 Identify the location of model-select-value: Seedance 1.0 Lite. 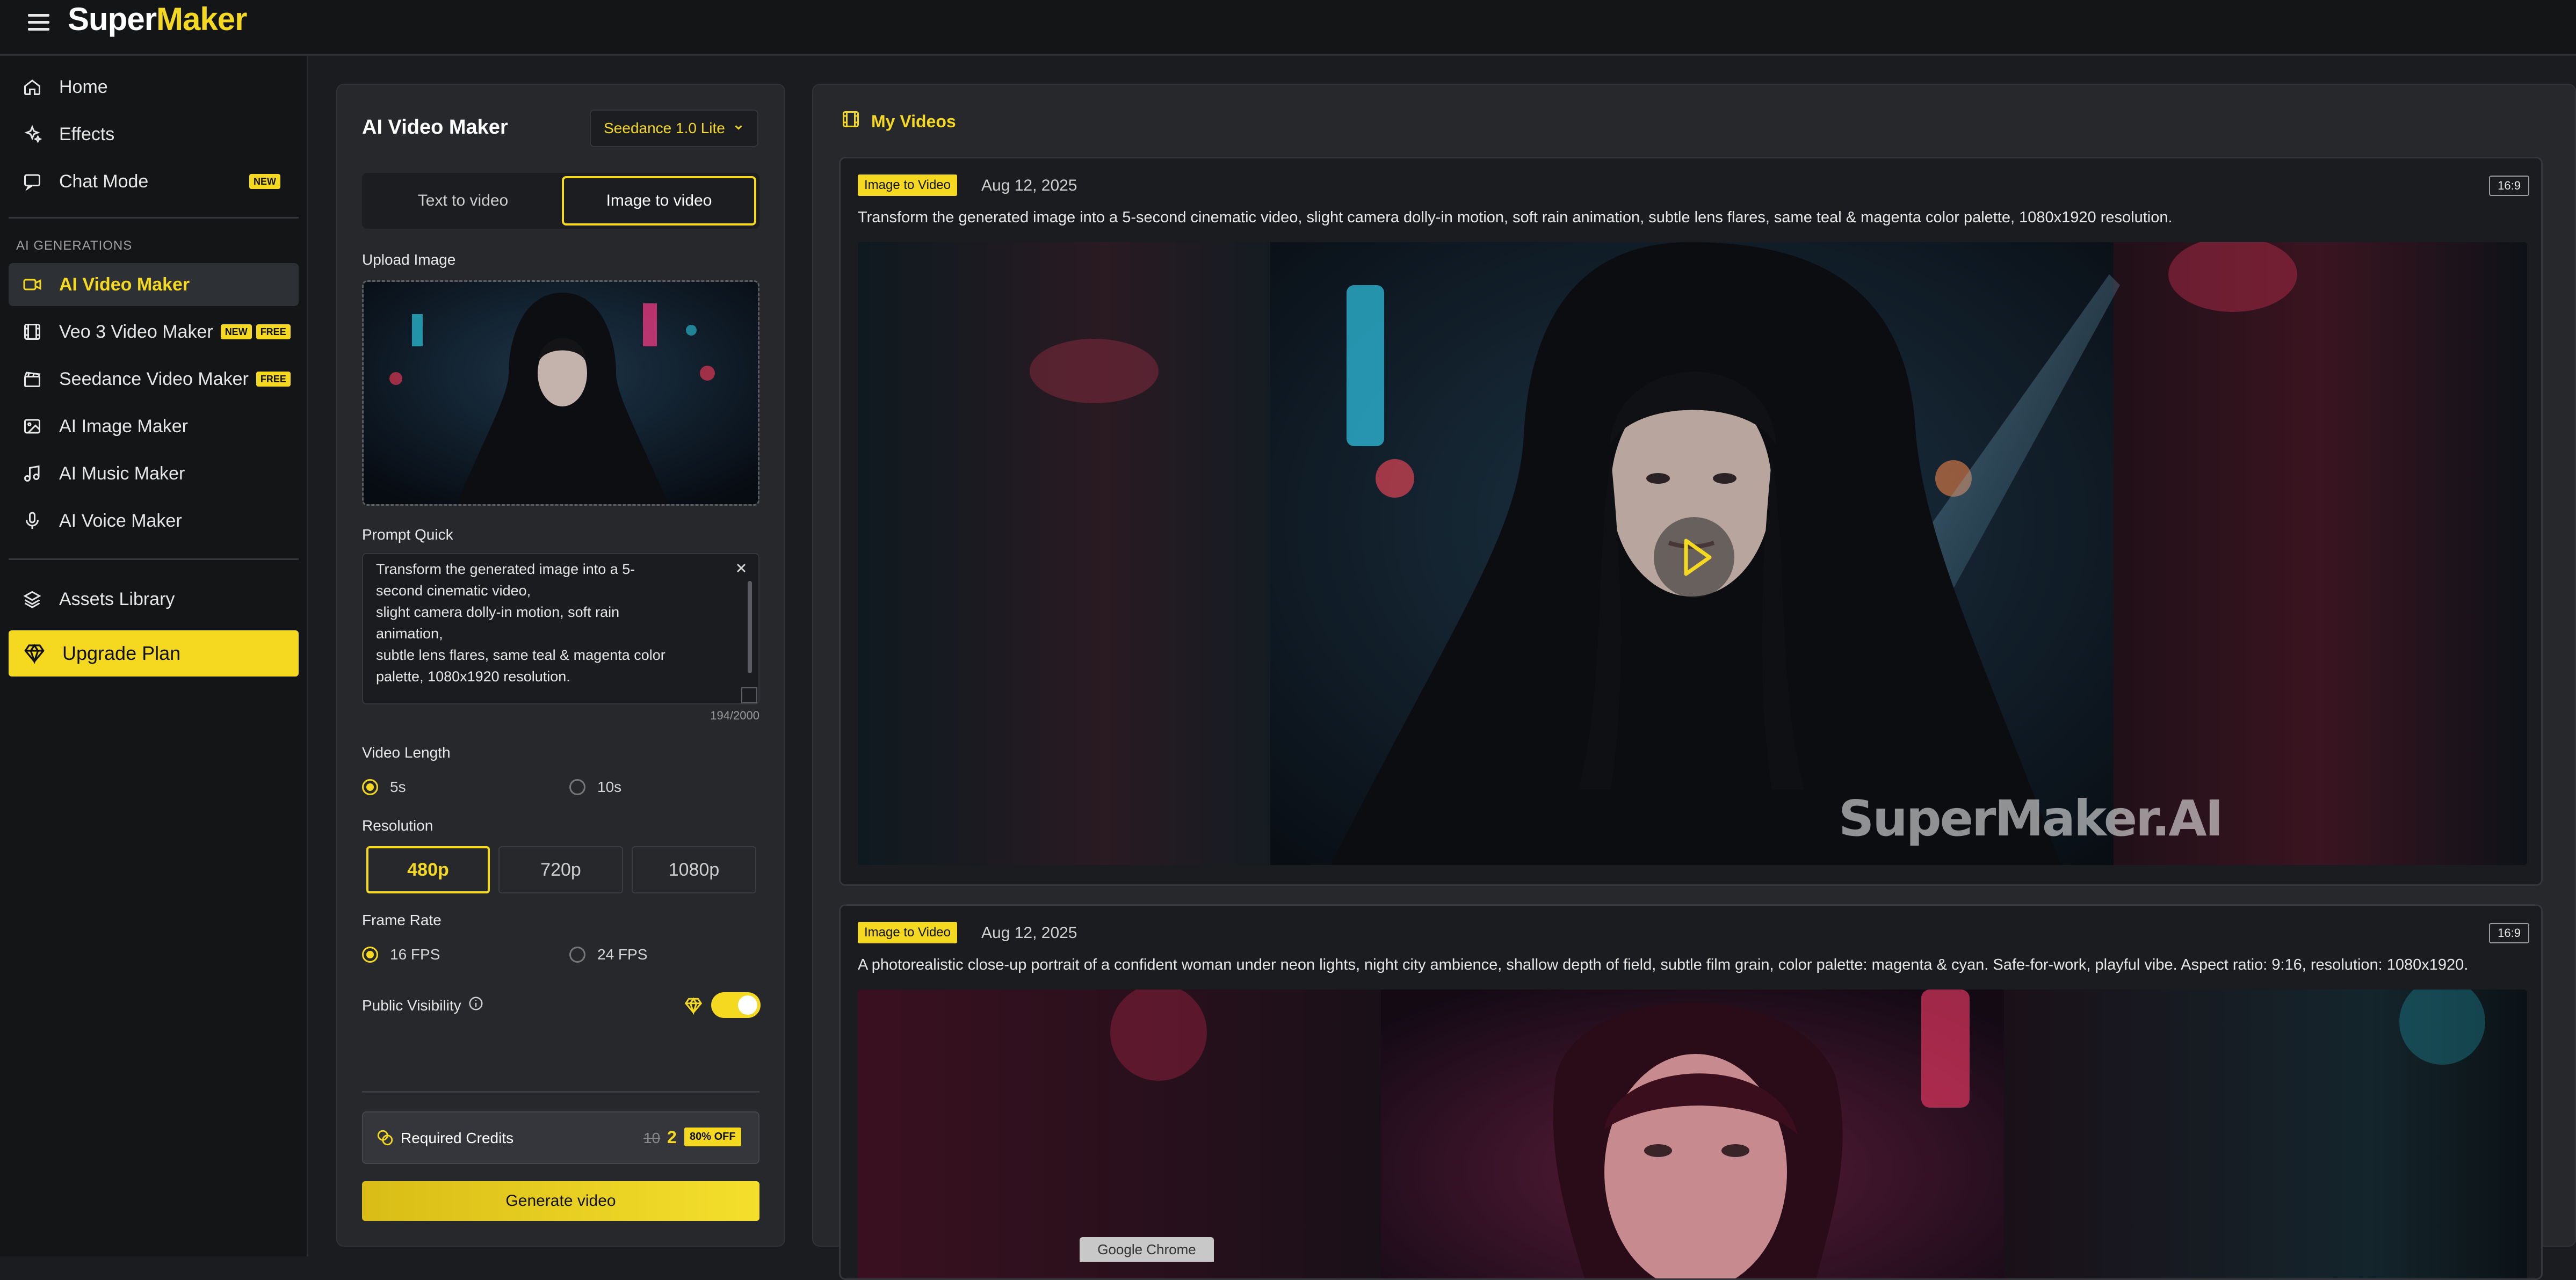
(664, 128).